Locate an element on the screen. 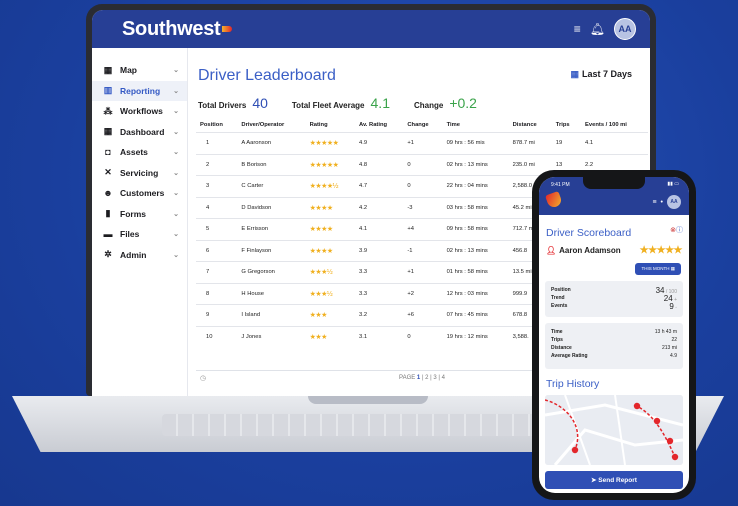 This screenshot has width=738, height=506. column-header: Events / 100 mi is located at coordinates (614, 125).